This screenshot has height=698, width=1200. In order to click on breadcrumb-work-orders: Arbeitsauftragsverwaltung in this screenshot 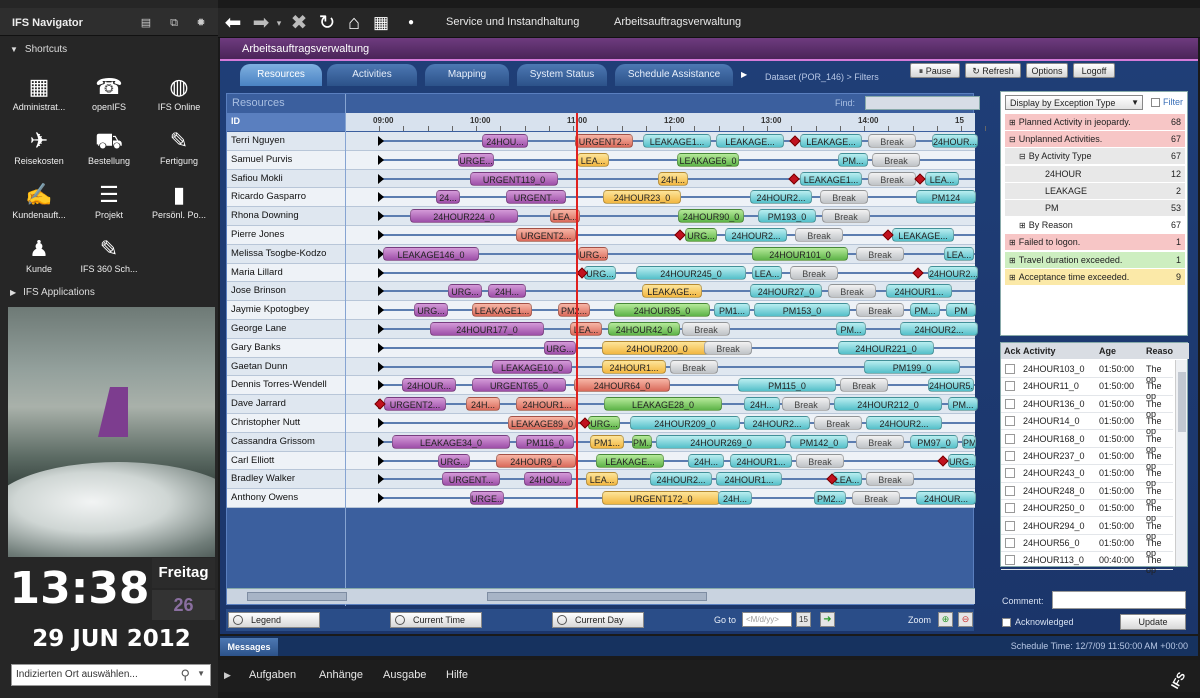, I will do `click(677, 22)`.